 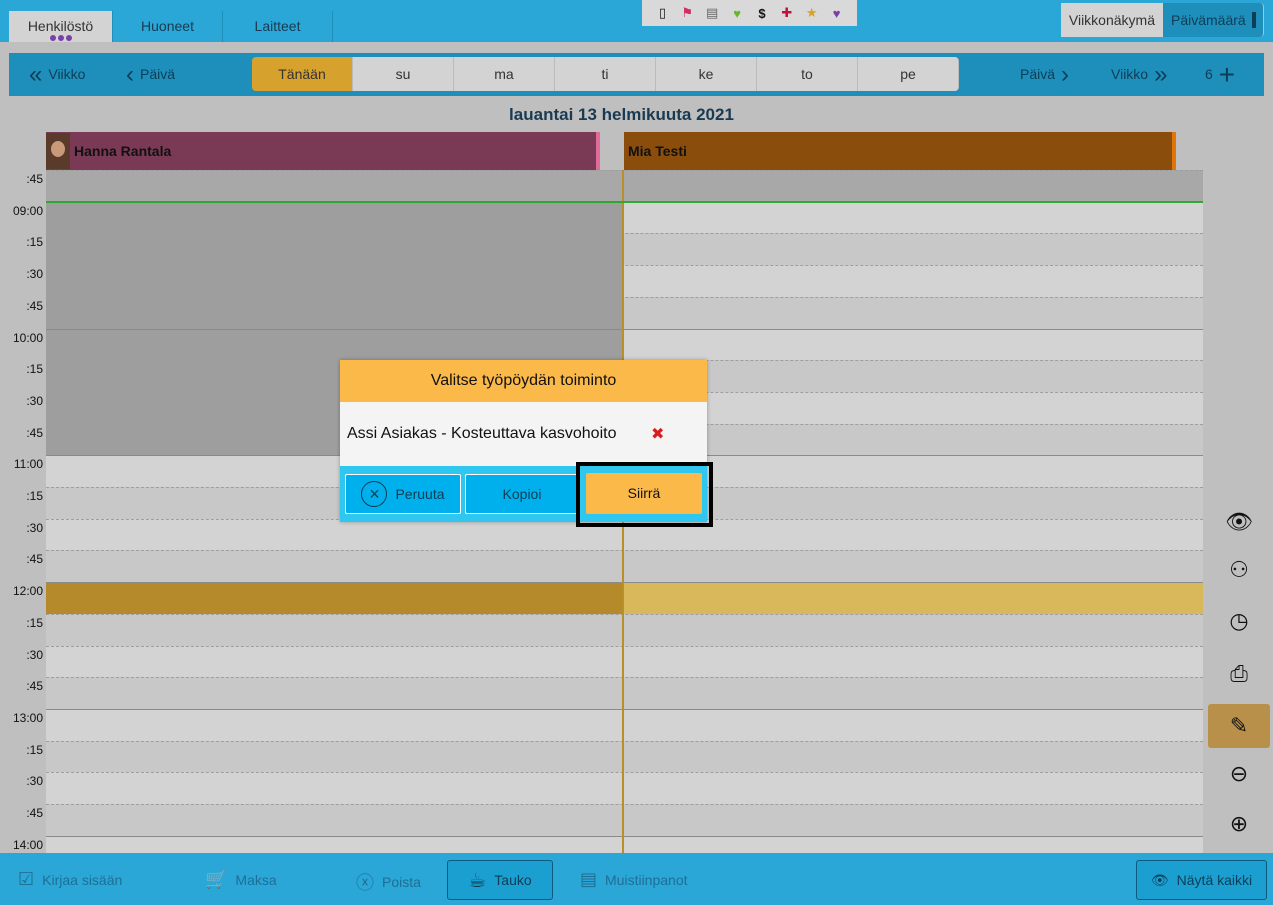 I want to click on prev-week-label: Viikko, so click(x=67, y=74).